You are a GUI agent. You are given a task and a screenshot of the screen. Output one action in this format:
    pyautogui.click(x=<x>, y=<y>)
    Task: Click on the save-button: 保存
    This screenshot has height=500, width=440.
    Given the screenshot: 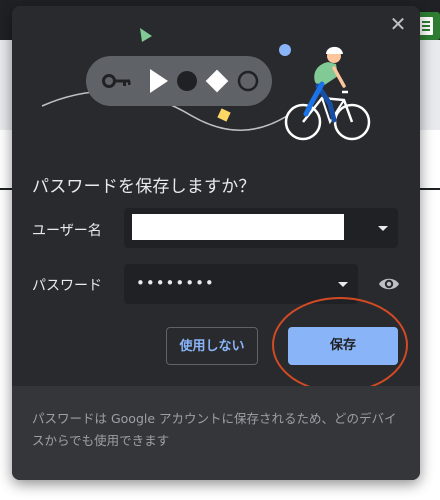 What is the action you would take?
    pyautogui.click(x=343, y=346)
    